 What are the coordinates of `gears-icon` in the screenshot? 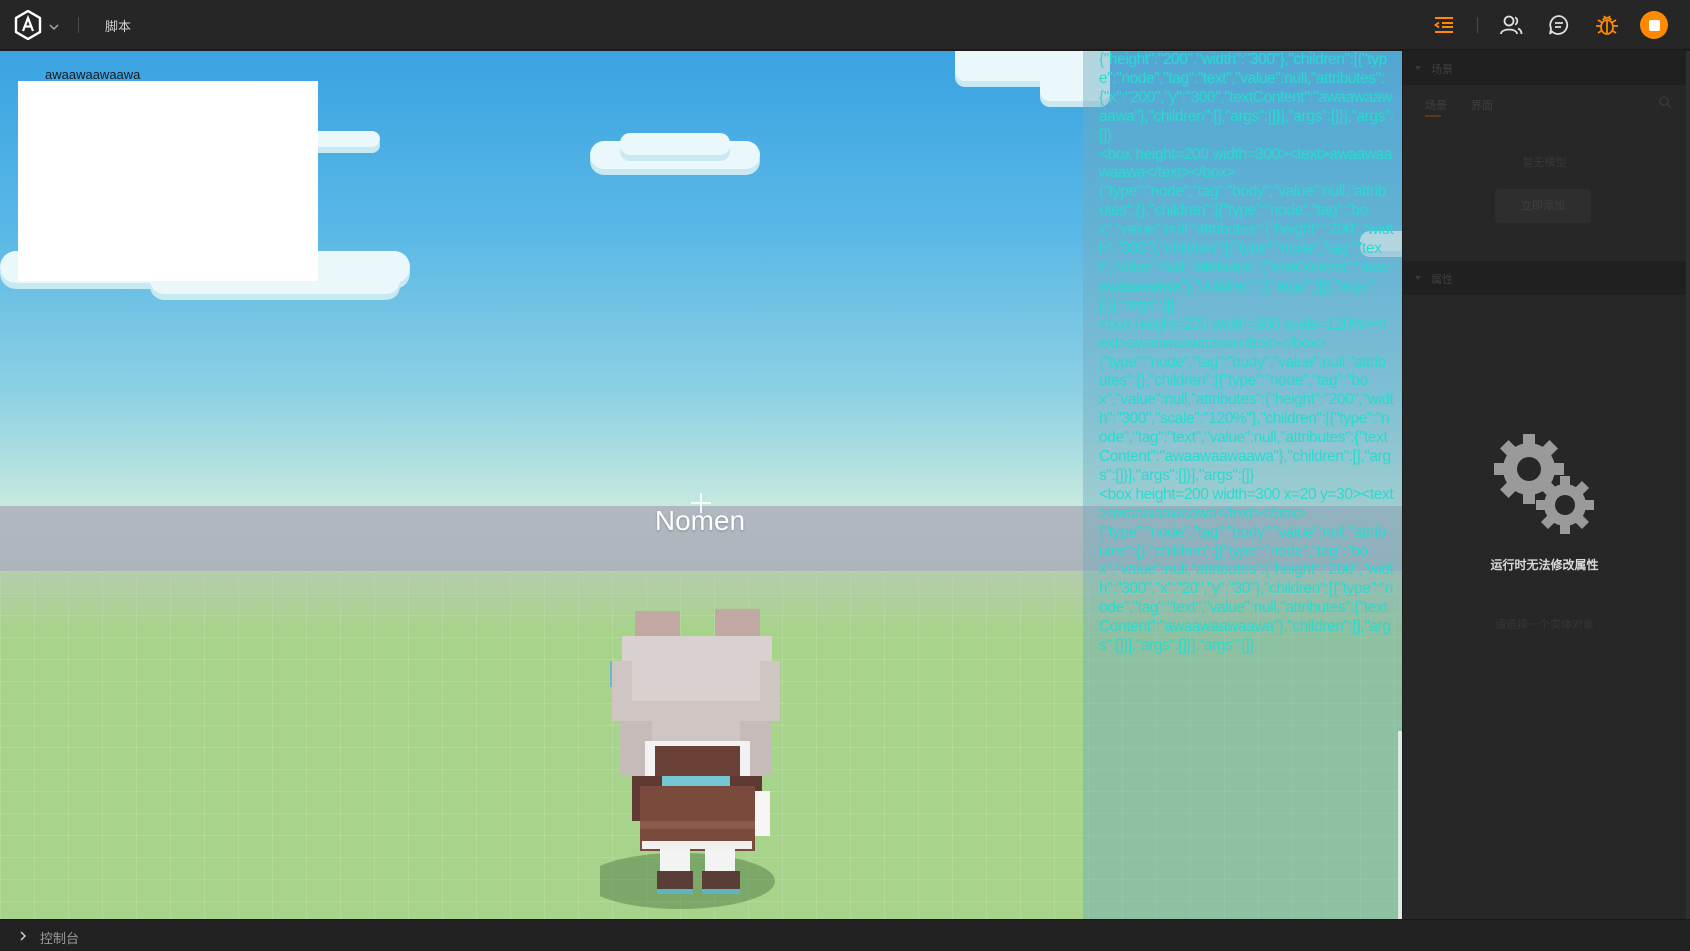 It's located at (1546, 486).